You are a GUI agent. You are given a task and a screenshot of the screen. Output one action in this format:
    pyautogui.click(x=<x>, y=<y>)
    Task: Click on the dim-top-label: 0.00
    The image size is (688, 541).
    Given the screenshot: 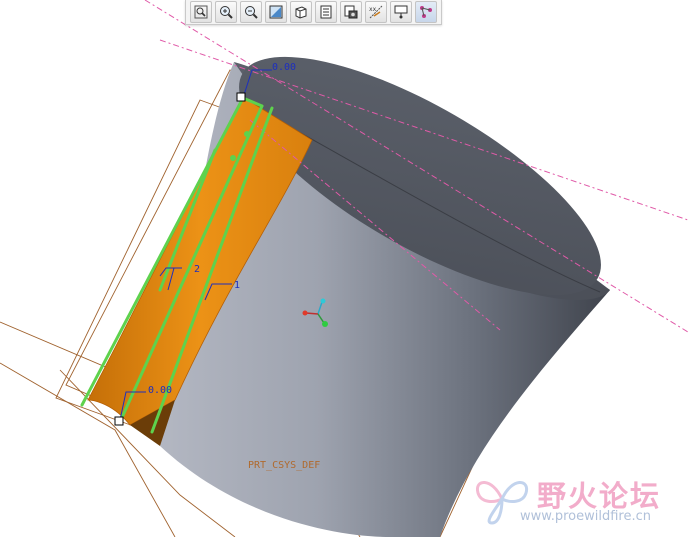 What is the action you would take?
    pyautogui.click(x=284, y=67)
    